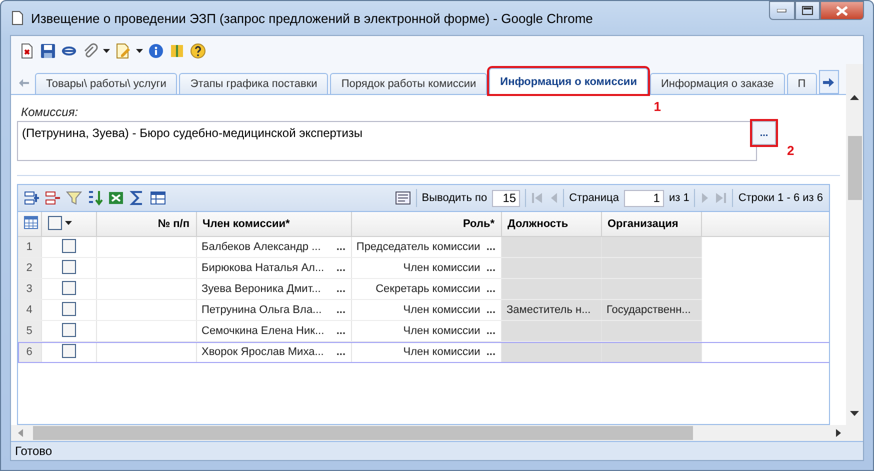  What do you see at coordinates (506, 198) in the screenshot?
I see `page-size-field: 15` at bounding box center [506, 198].